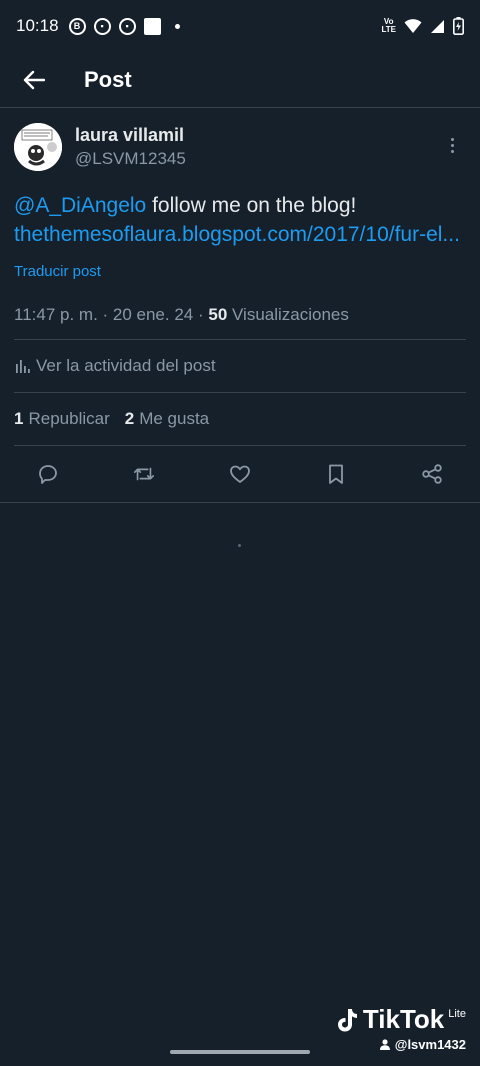  I want to click on like-icon, so click(240, 474).